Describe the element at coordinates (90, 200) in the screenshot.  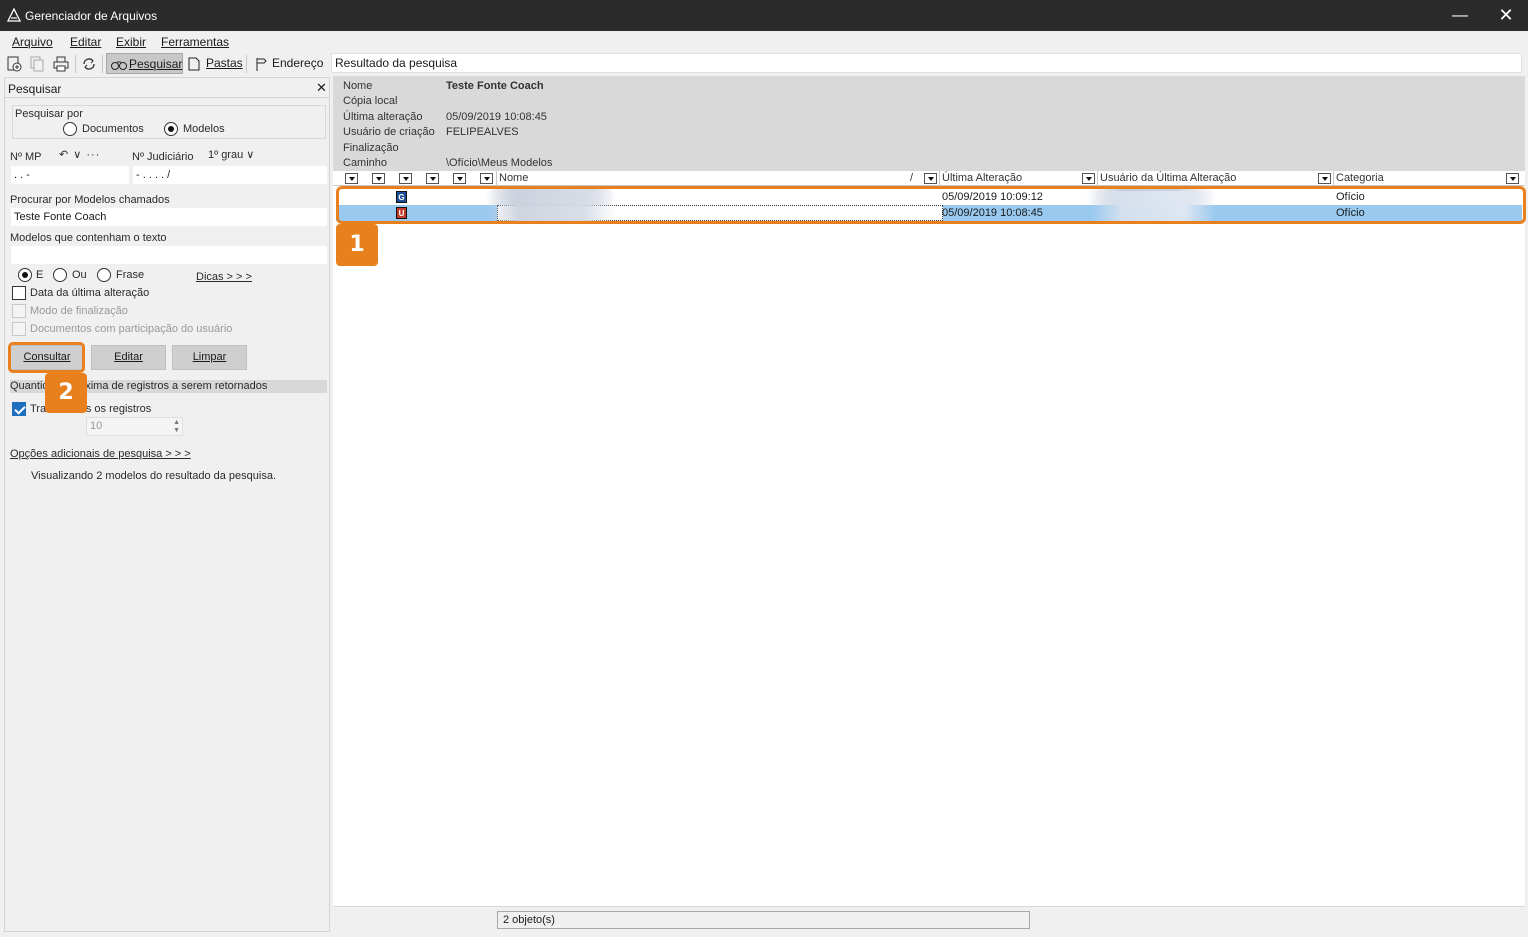
I see `models-named-label: Procurar por Modelos chamados` at that location.